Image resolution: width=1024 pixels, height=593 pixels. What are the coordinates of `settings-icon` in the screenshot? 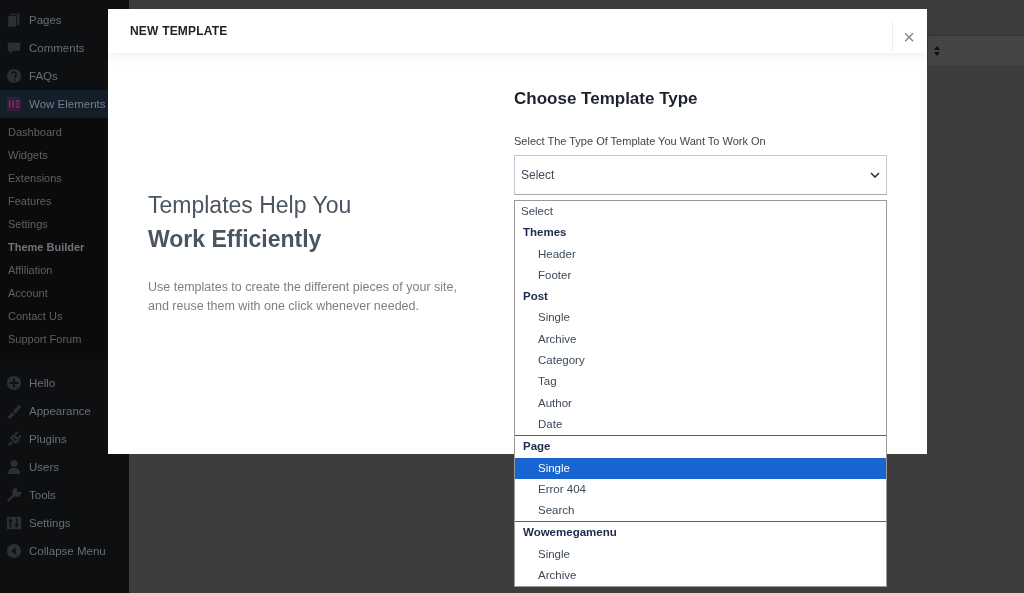 It's located at (14, 523).